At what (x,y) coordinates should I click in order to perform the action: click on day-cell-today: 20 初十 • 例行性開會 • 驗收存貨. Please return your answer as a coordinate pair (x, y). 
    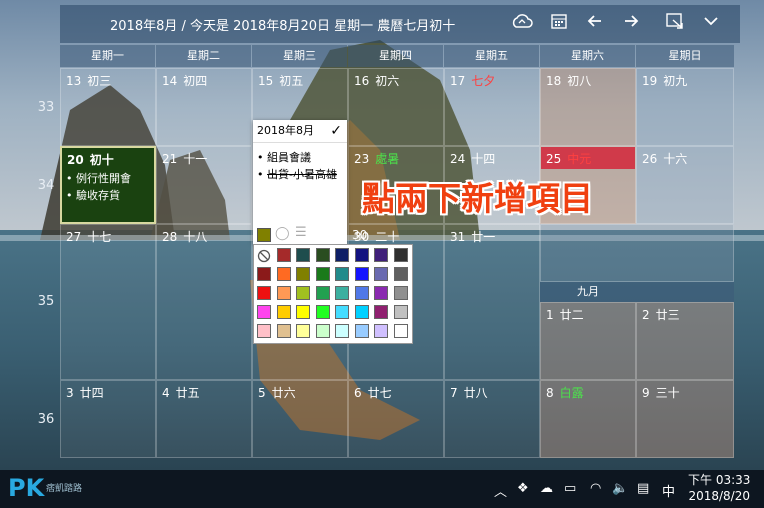
    Looking at the image, I should click on (108, 185).